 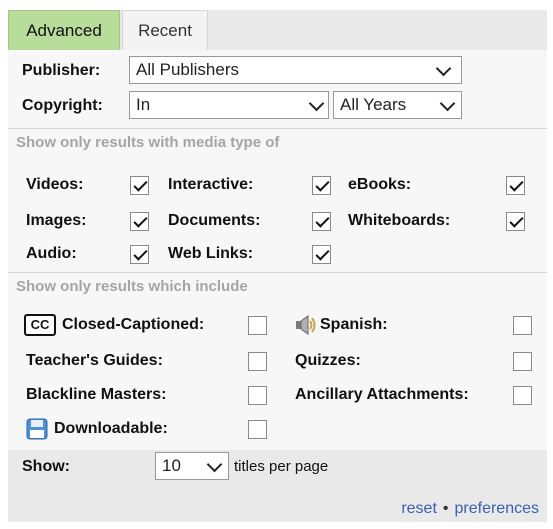 I want to click on tab-recent: Recent, so click(x=165, y=30).